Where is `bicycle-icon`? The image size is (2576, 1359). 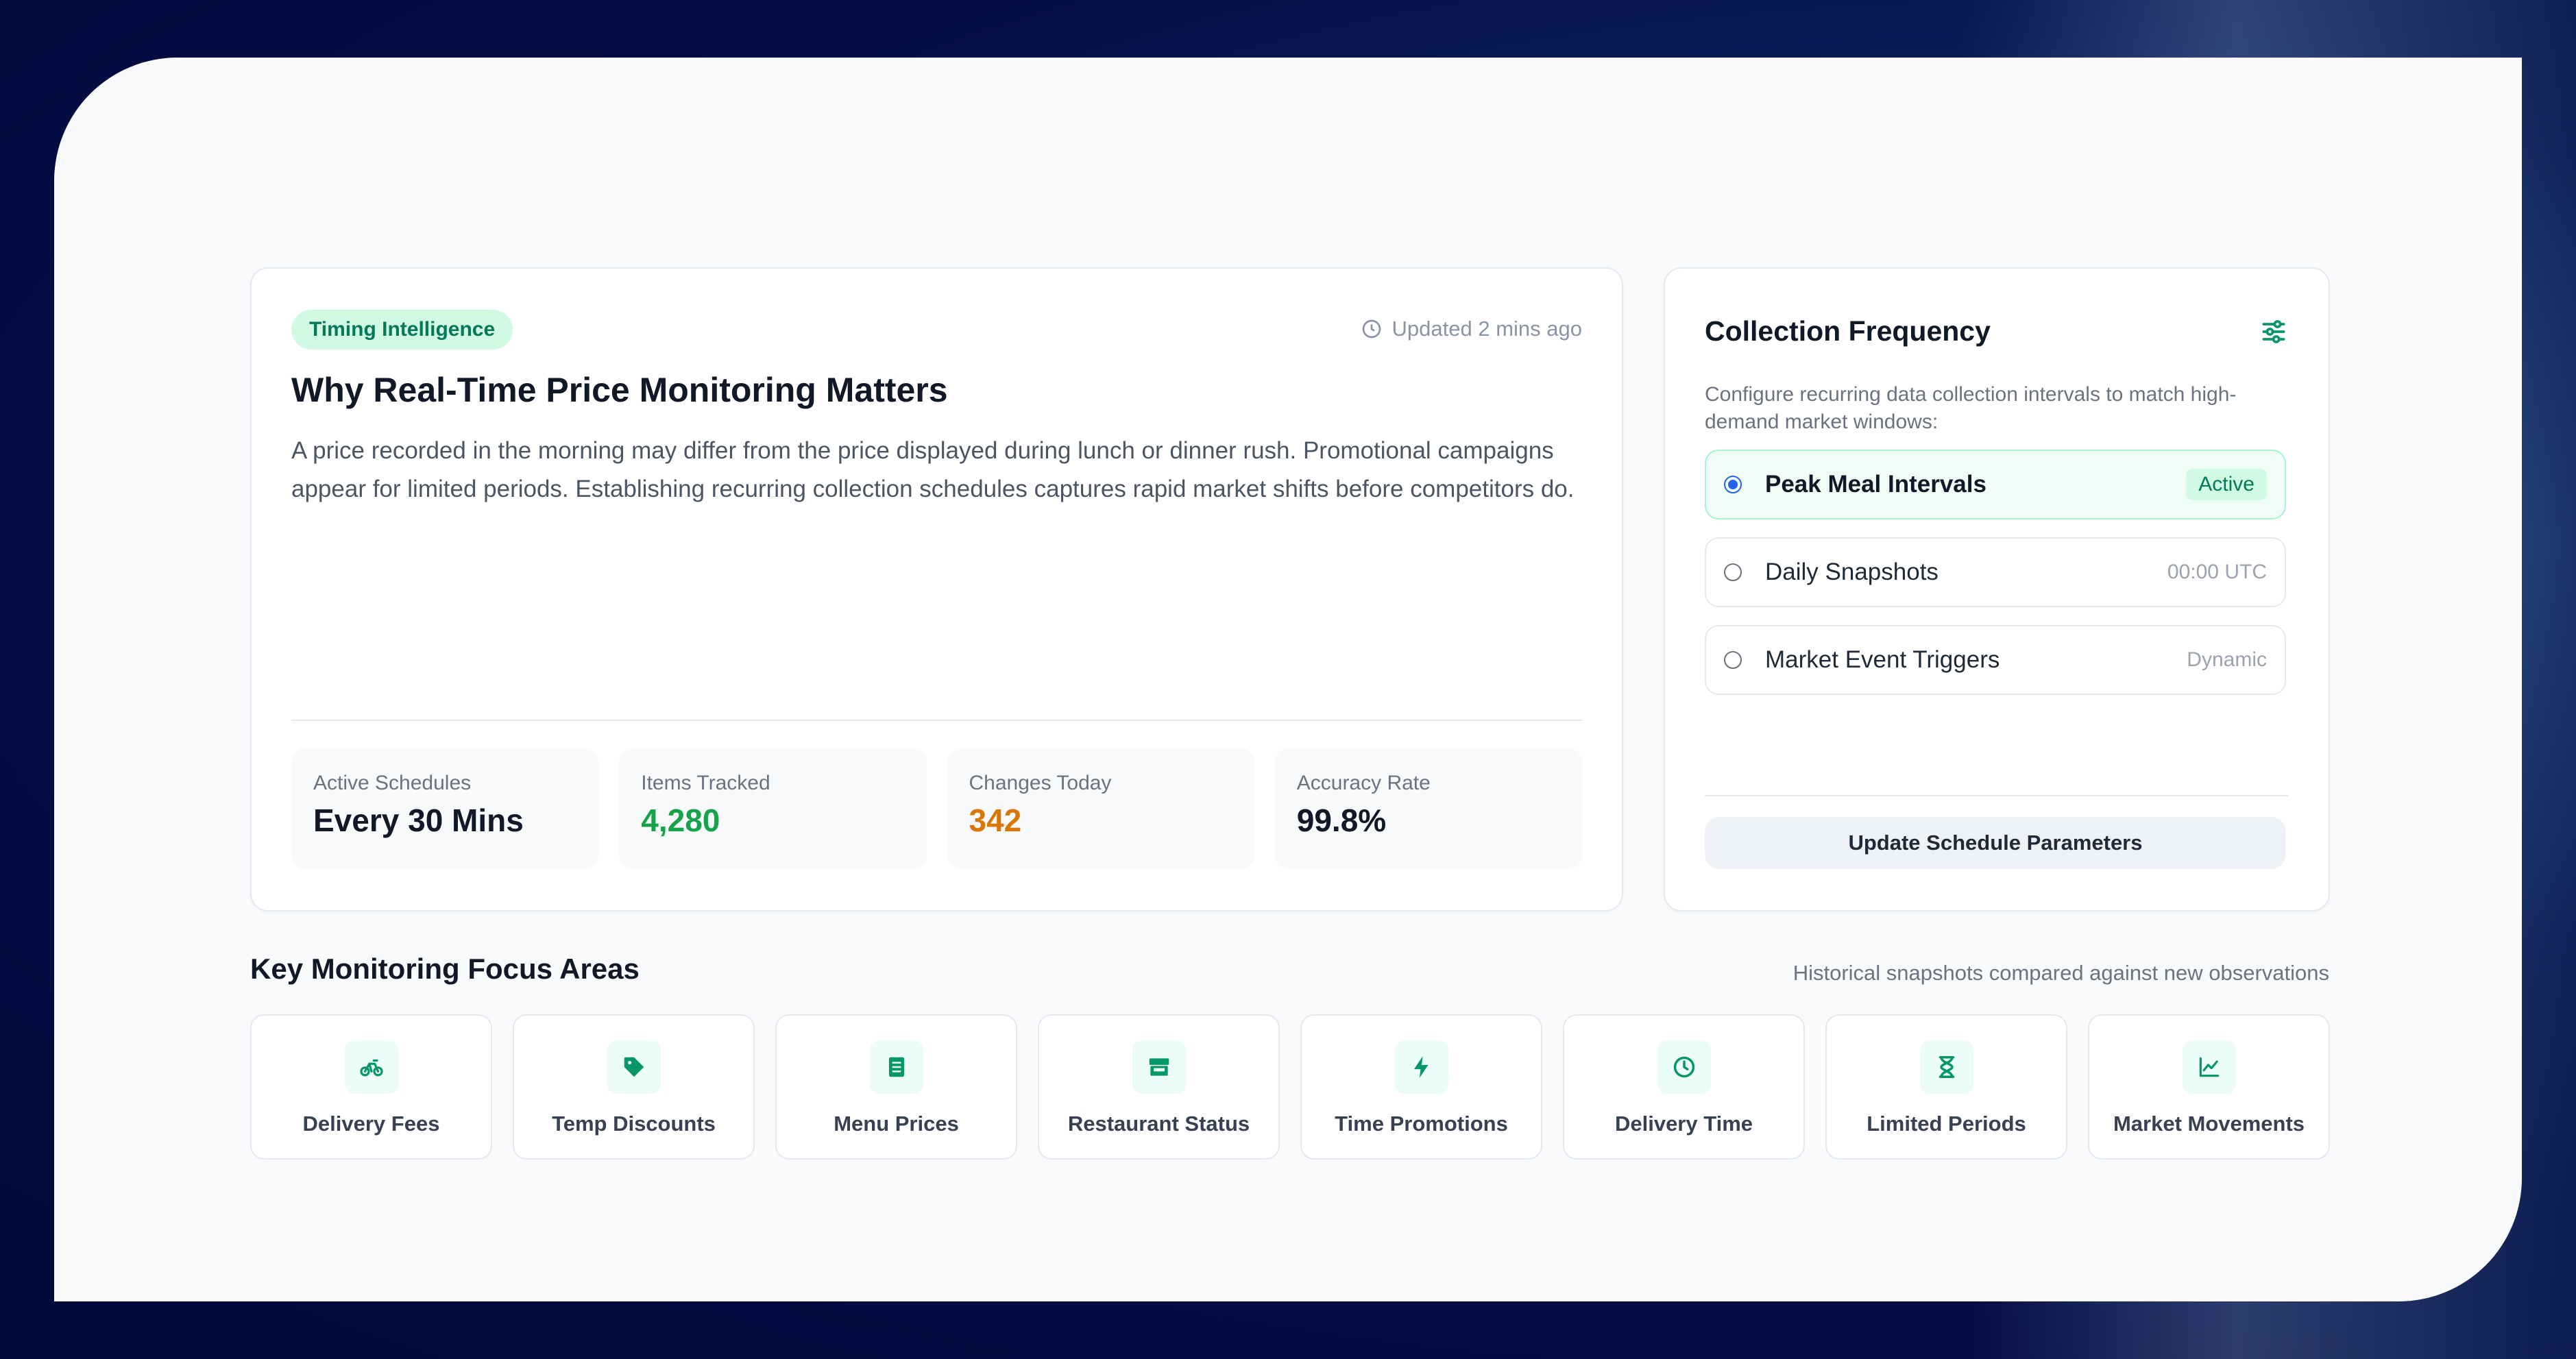 bicycle-icon is located at coordinates (371, 1068).